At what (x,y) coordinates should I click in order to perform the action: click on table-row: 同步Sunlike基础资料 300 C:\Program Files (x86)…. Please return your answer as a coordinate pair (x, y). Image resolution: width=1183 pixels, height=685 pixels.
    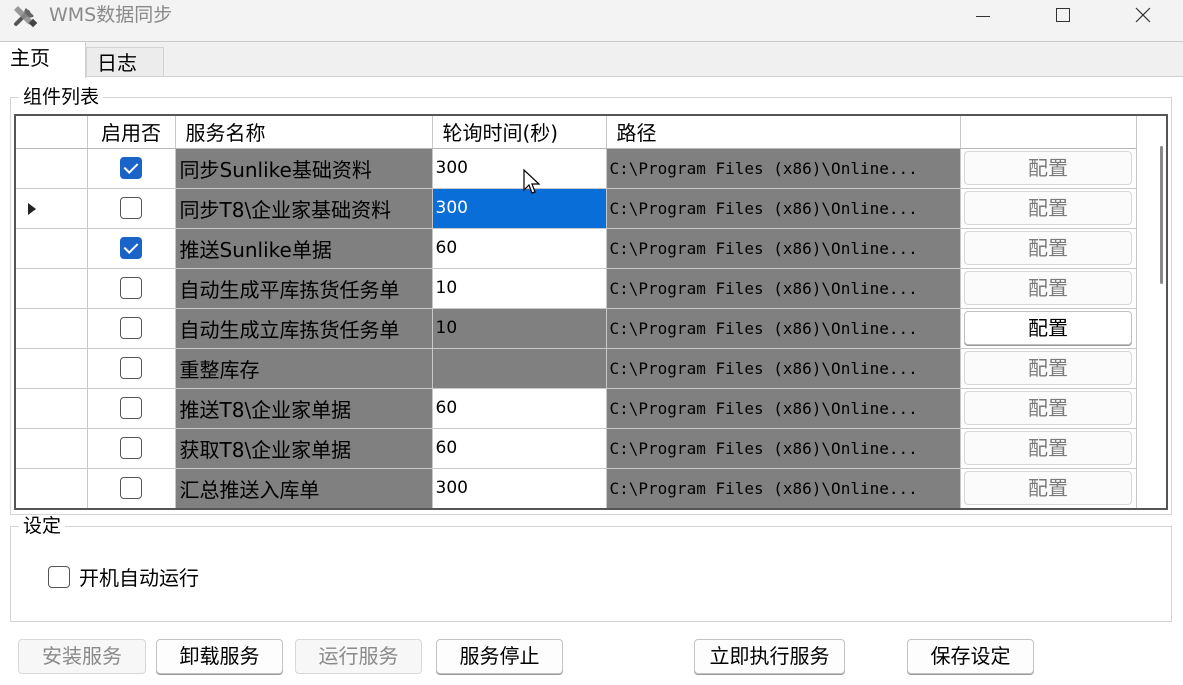
    Looking at the image, I should click on (576, 168).